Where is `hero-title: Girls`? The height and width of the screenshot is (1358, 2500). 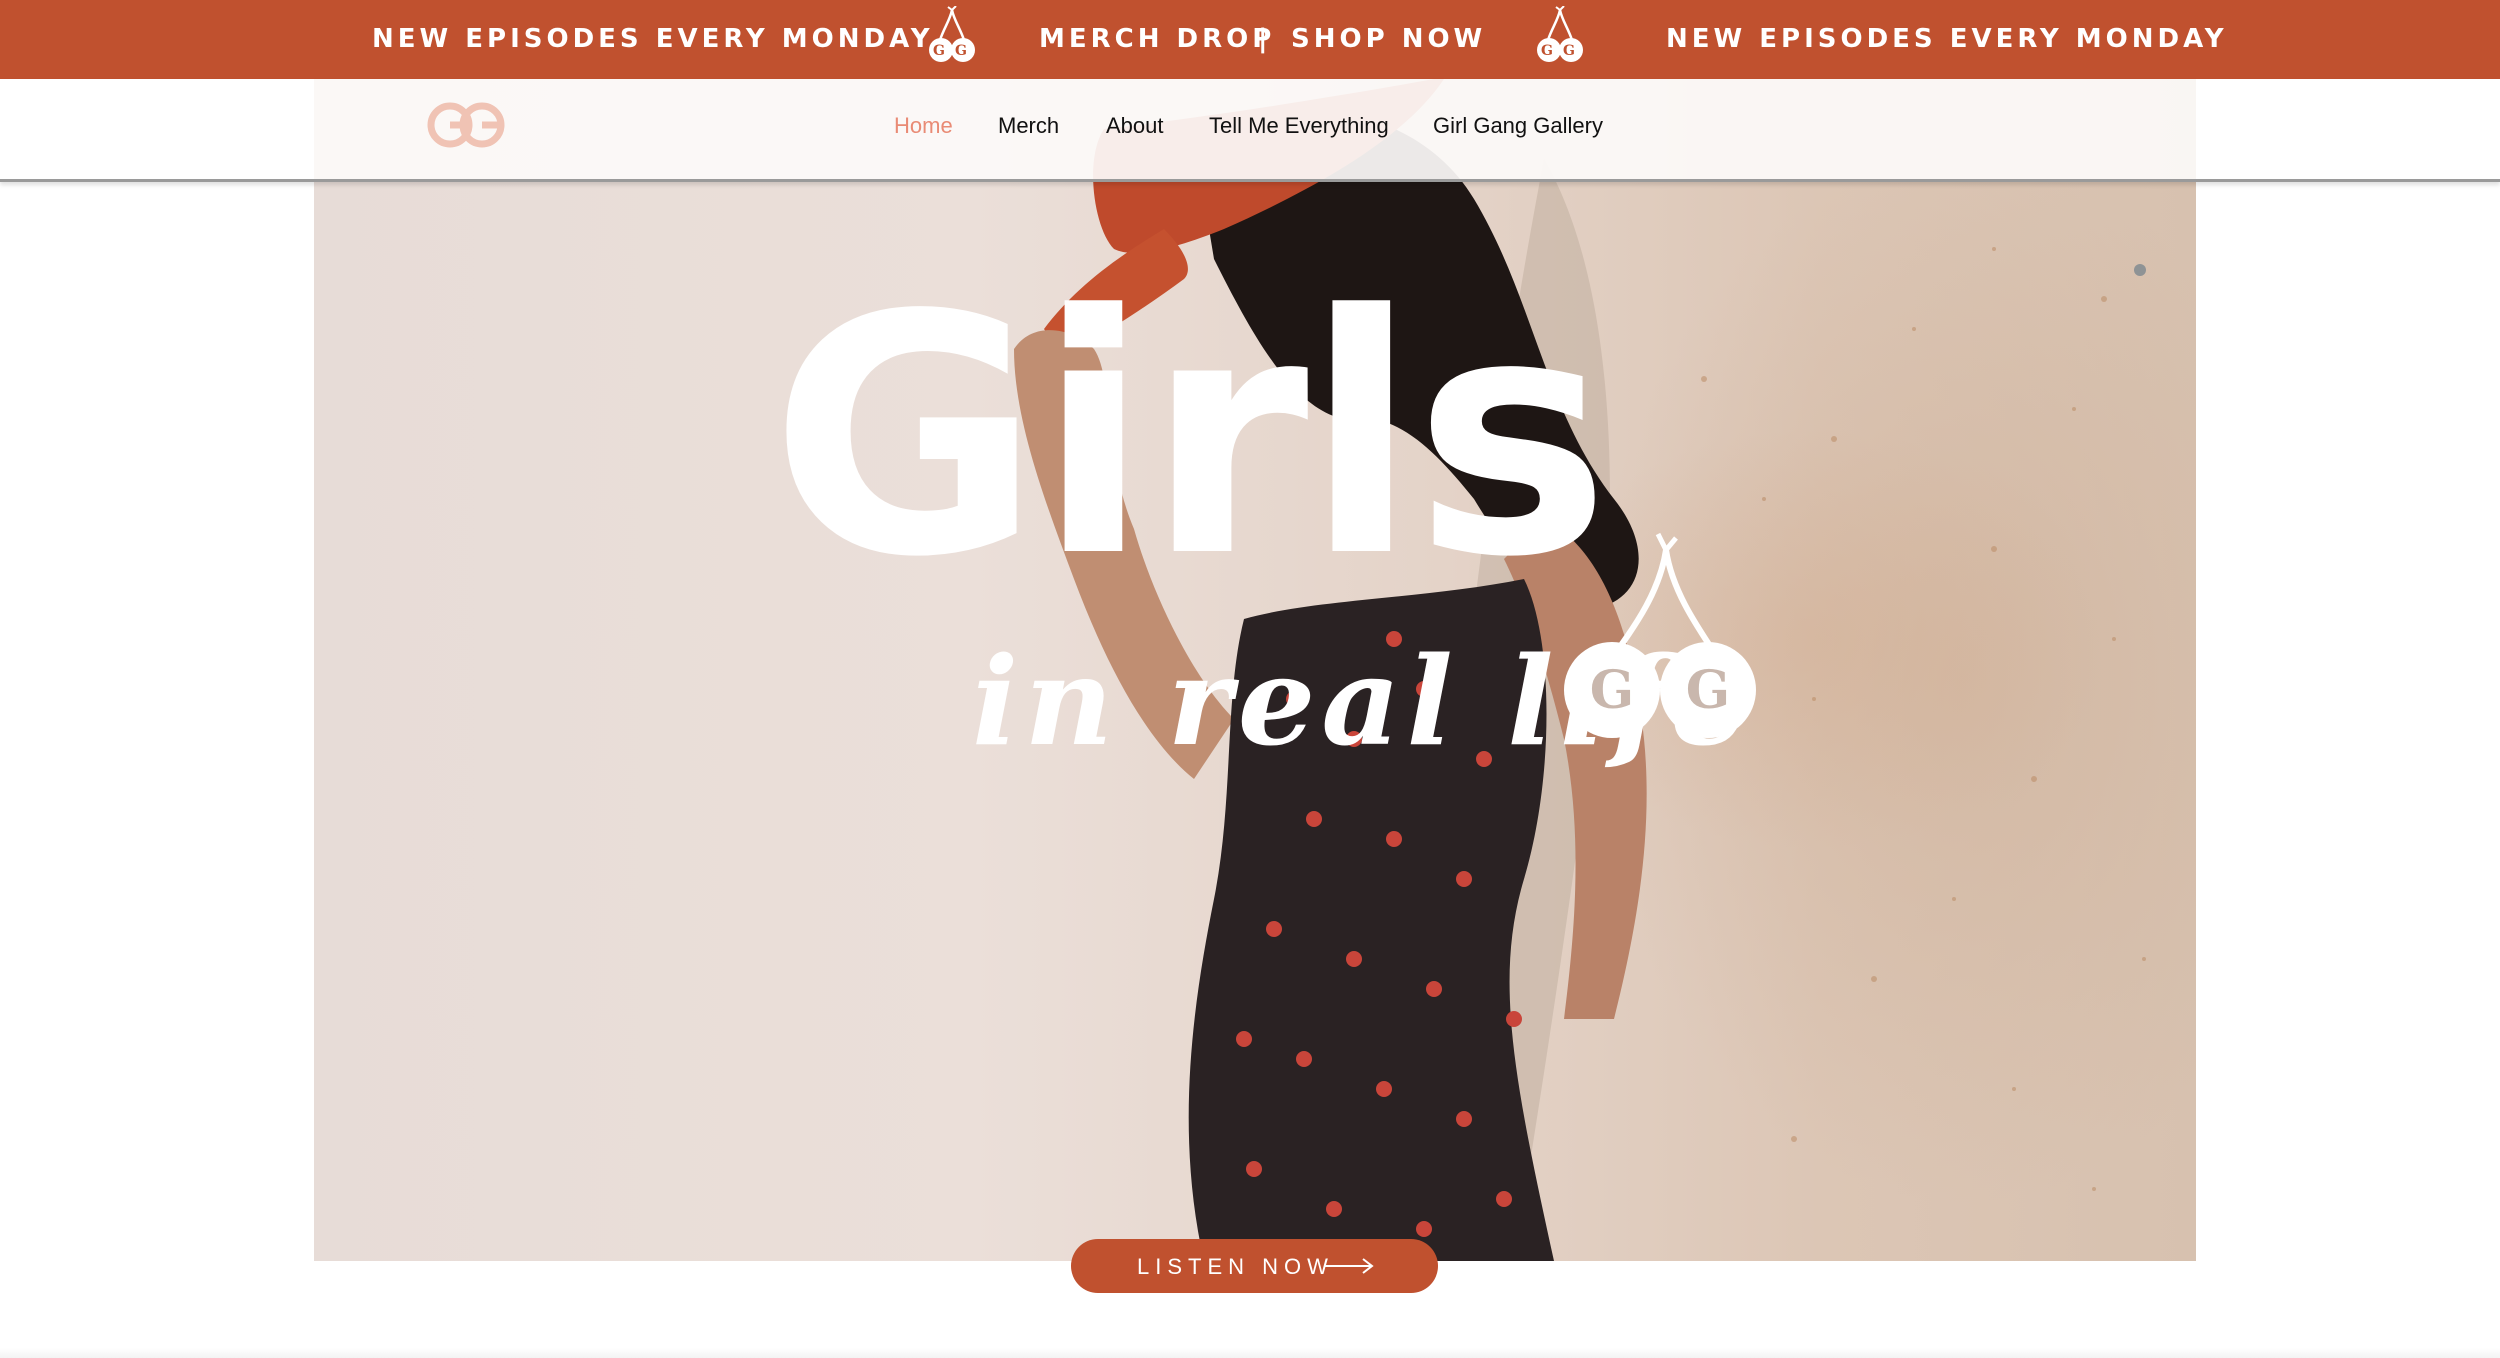
hero-title: Girls is located at coordinates (1190, 437).